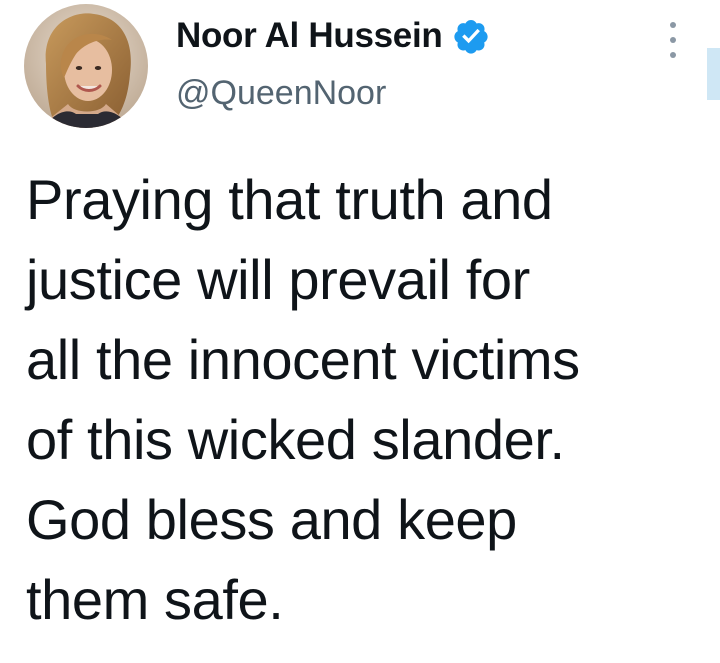  What do you see at coordinates (333, 63) in the screenshot?
I see `tweet-header: Noor Al Hussein @QueenNoor` at bounding box center [333, 63].